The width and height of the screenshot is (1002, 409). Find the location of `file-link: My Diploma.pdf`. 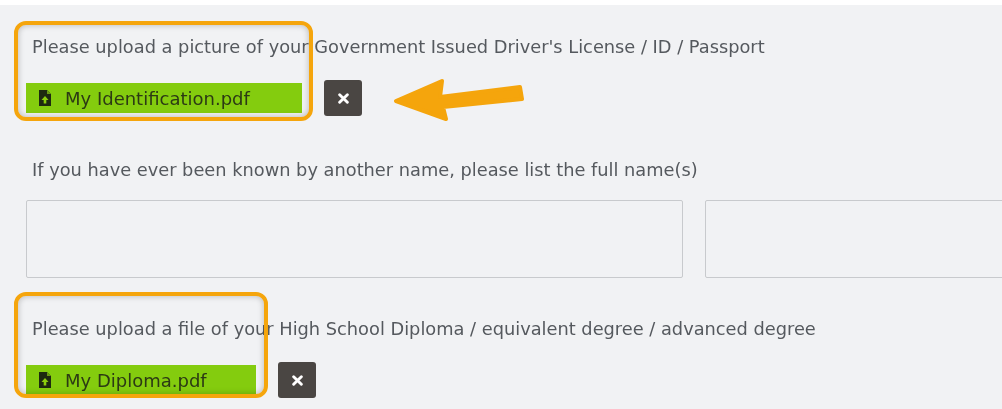

file-link: My Diploma.pdf is located at coordinates (141, 380).